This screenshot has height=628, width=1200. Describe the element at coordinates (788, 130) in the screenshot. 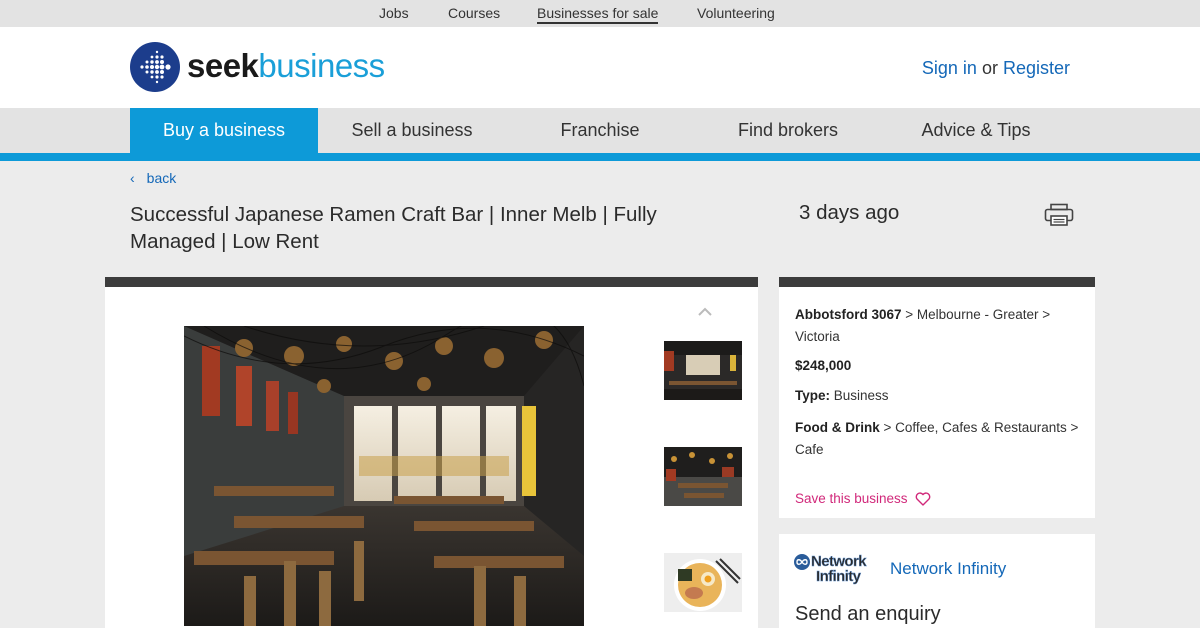

I see `nav-item-find-brokers: Find brokers` at that location.